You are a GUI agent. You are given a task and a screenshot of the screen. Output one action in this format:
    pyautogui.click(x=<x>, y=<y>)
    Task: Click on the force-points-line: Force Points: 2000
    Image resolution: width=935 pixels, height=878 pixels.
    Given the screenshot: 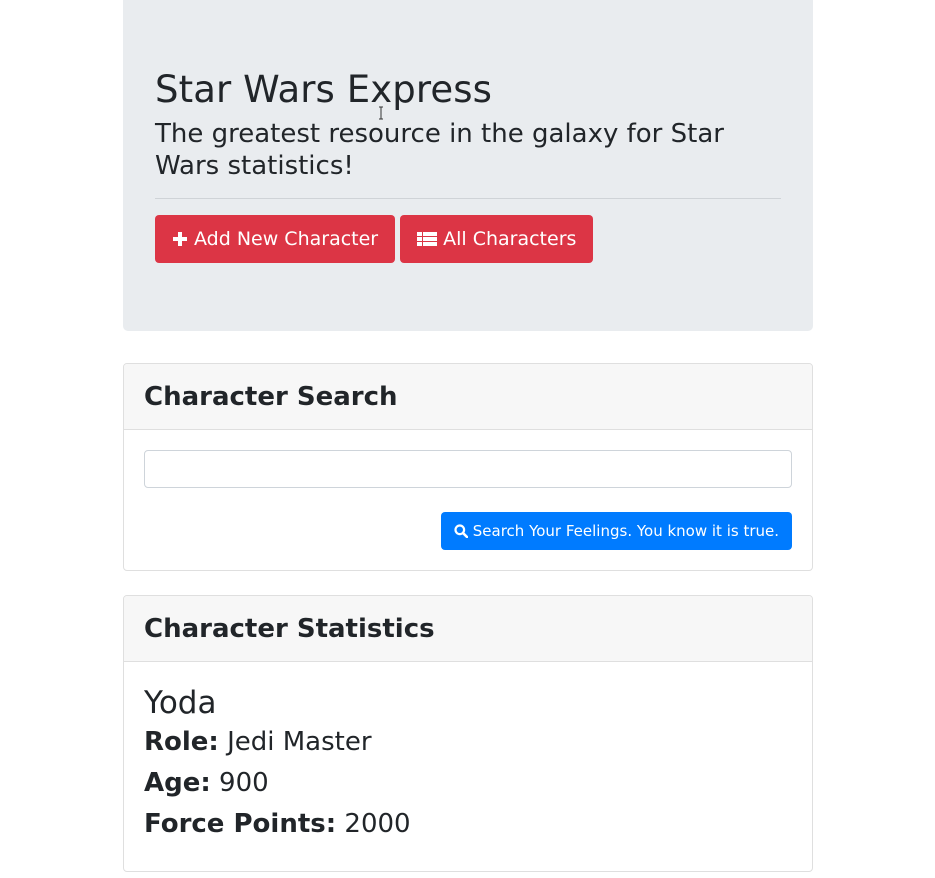 What is the action you would take?
    pyautogui.click(x=468, y=824)
    